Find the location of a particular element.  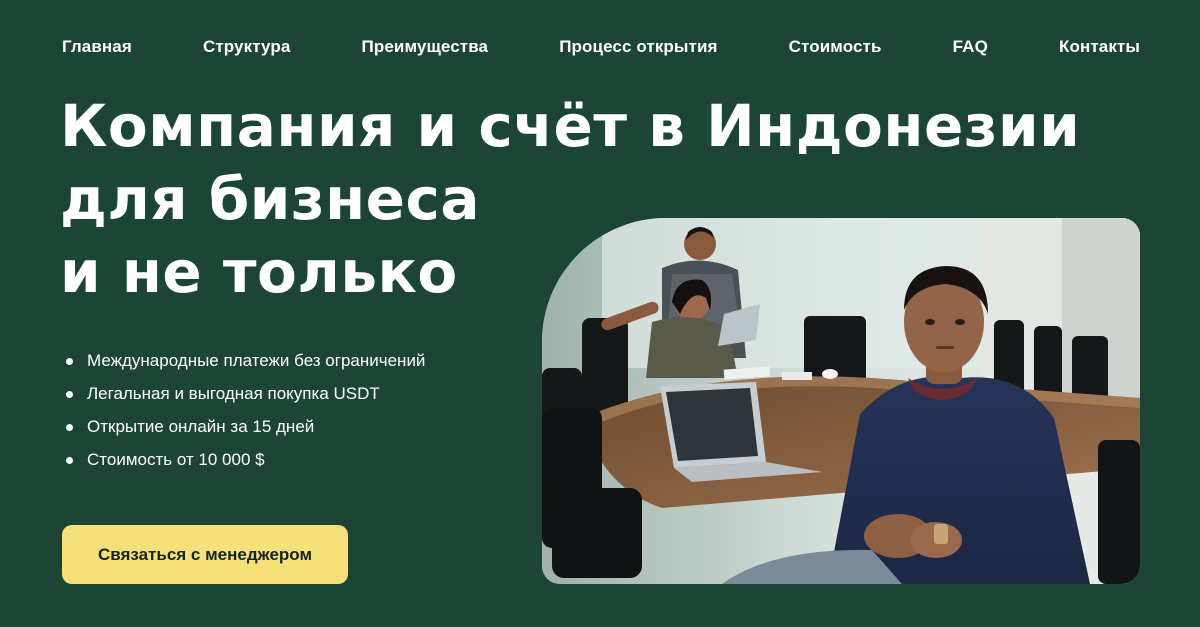

nav-link-advantages: Преимущества is located at coordinates (425, 47).